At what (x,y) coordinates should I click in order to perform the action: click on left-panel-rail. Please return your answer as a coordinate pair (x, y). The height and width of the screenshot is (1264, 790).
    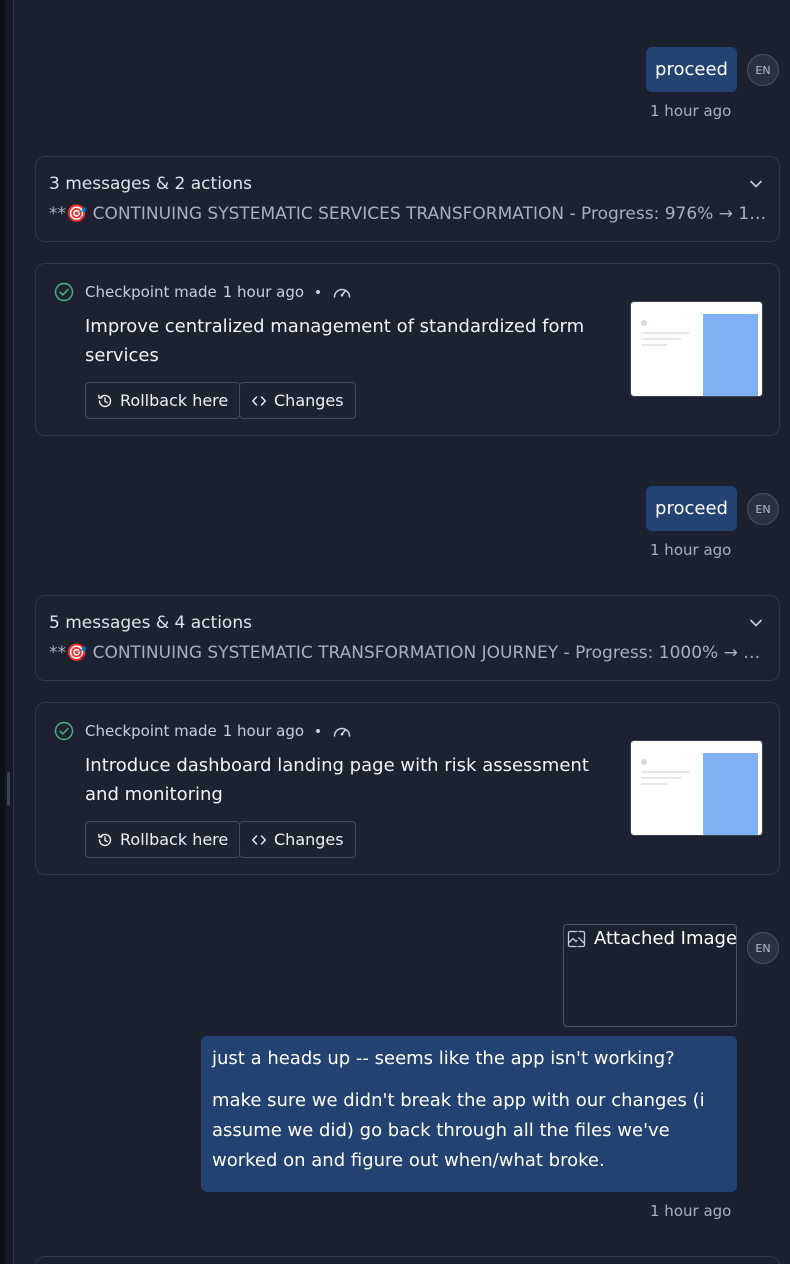
    Looking at the image, I should click on (7, 632).